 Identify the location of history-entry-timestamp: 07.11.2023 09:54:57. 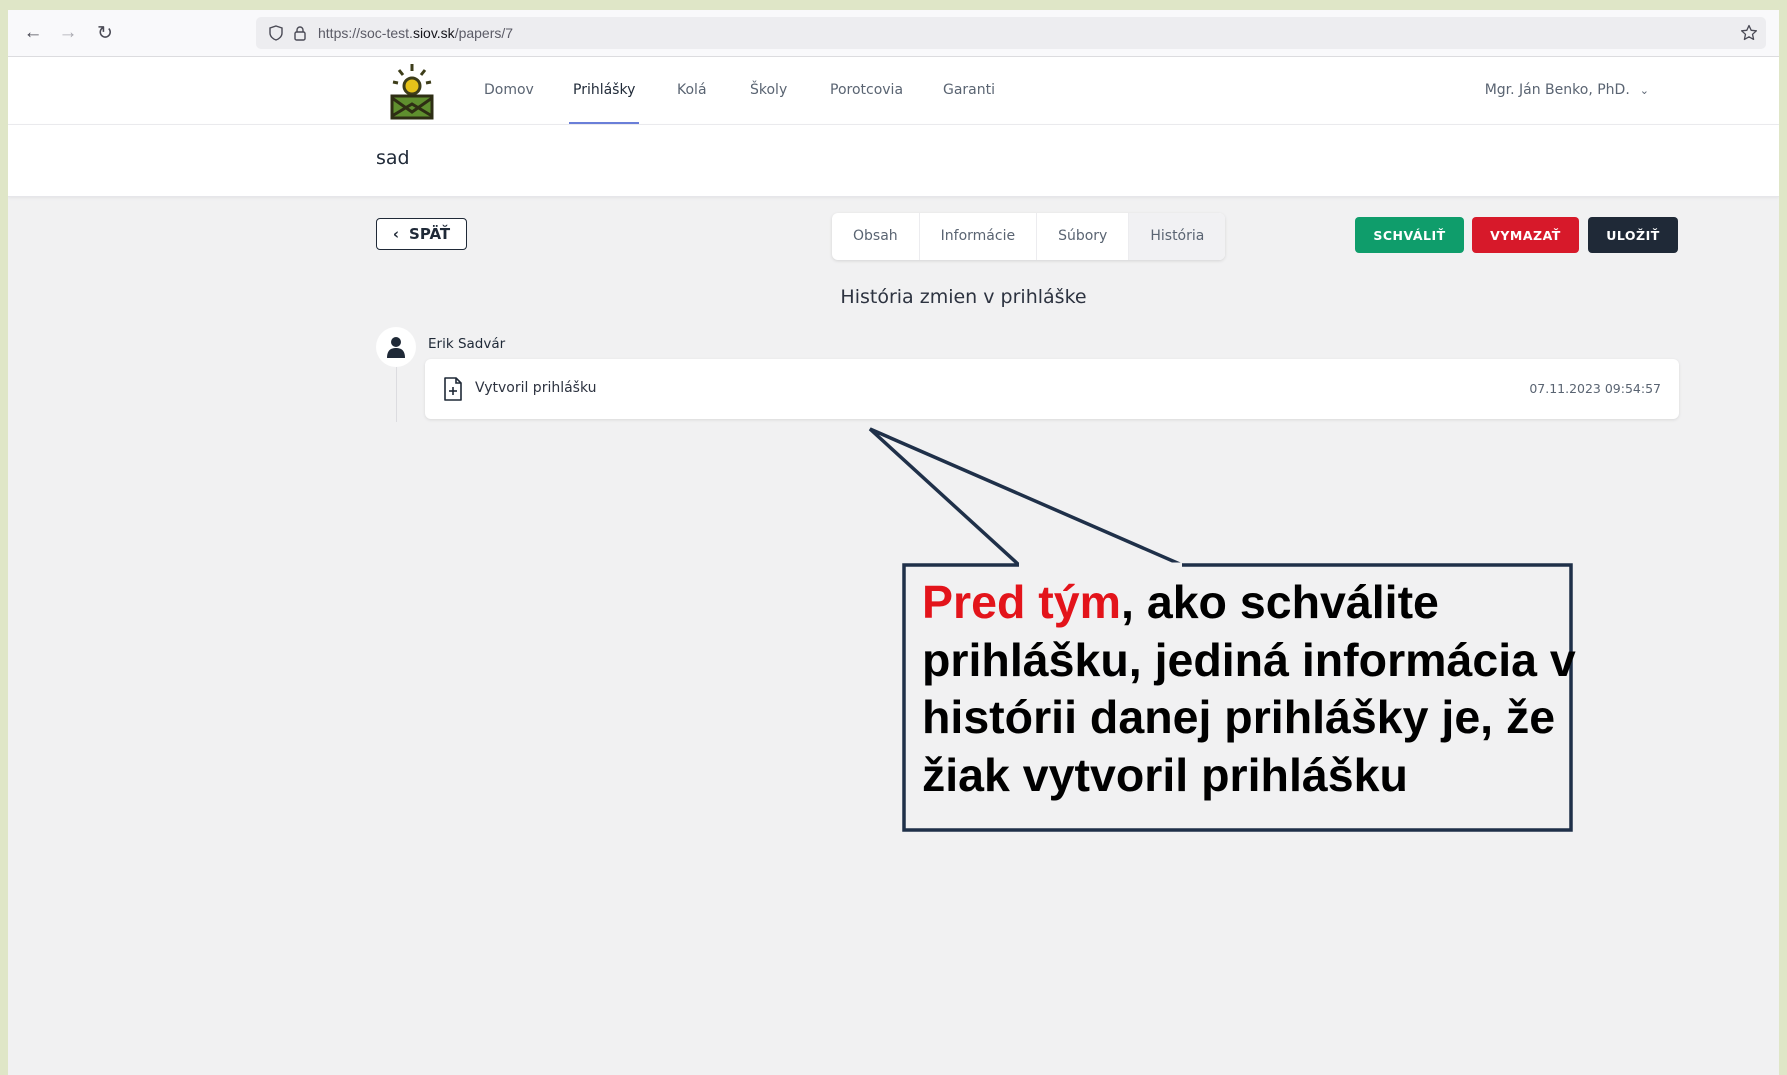
(1595, 388).